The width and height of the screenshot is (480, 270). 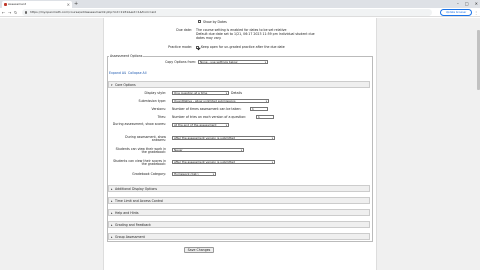 What do you see at coordinates (3, 12) in the screenshot?
I see `back-icon: ←` at bounding box center [3, 12].